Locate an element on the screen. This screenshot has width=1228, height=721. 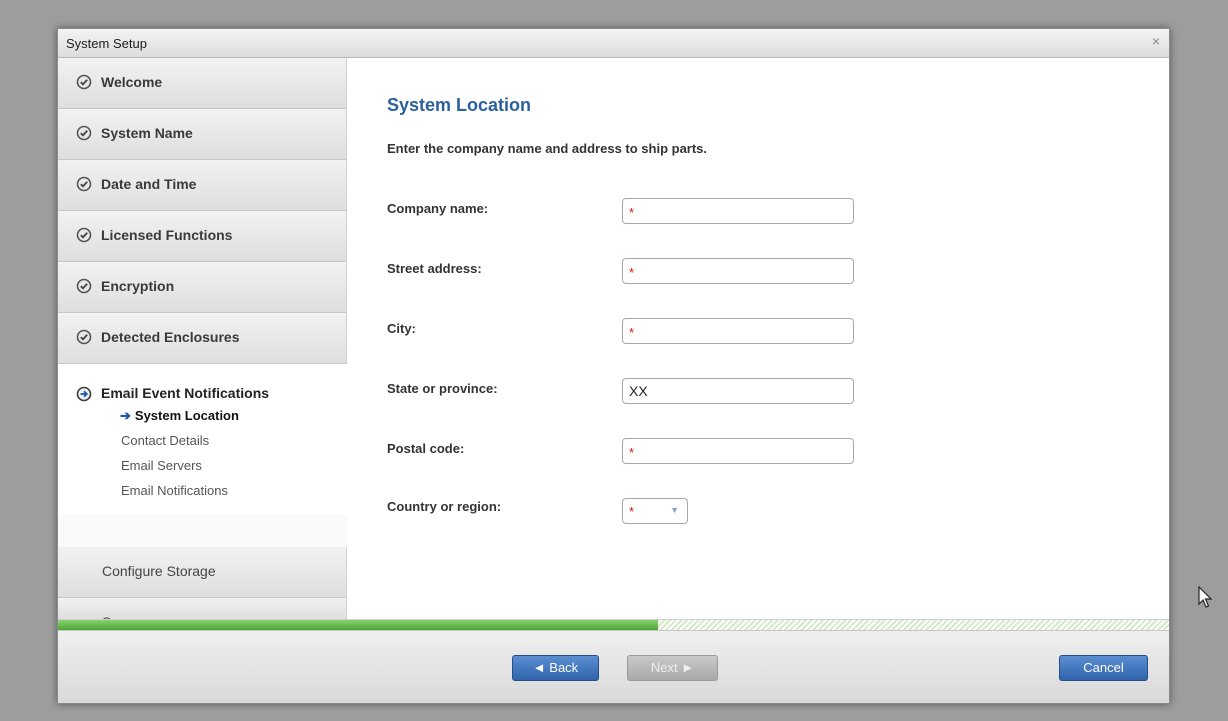
substep-contact-details: Contact Details is located at coordinates (165, 440).